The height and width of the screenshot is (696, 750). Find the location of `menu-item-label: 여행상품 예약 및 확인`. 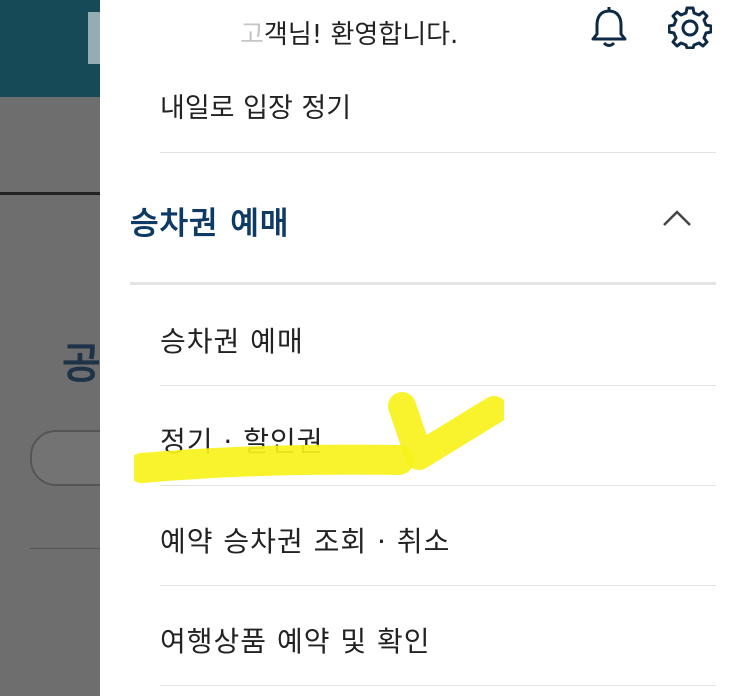

menu-item-label: 여행상품 예약 및 확인 is located at coordinates (295, 641).